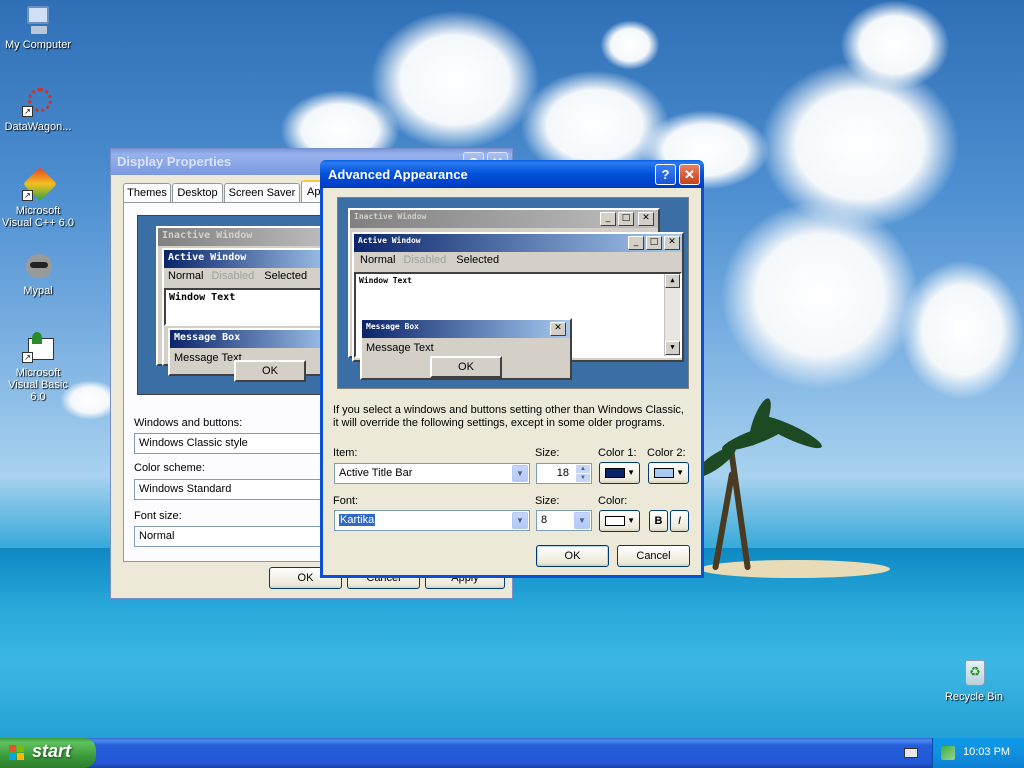 The width and height of the screenshot is (1024, 768). What do you see at coordinates (615, 521) in the screenshot?
I see `font-color-swatch` at bounding box center [615, 521].